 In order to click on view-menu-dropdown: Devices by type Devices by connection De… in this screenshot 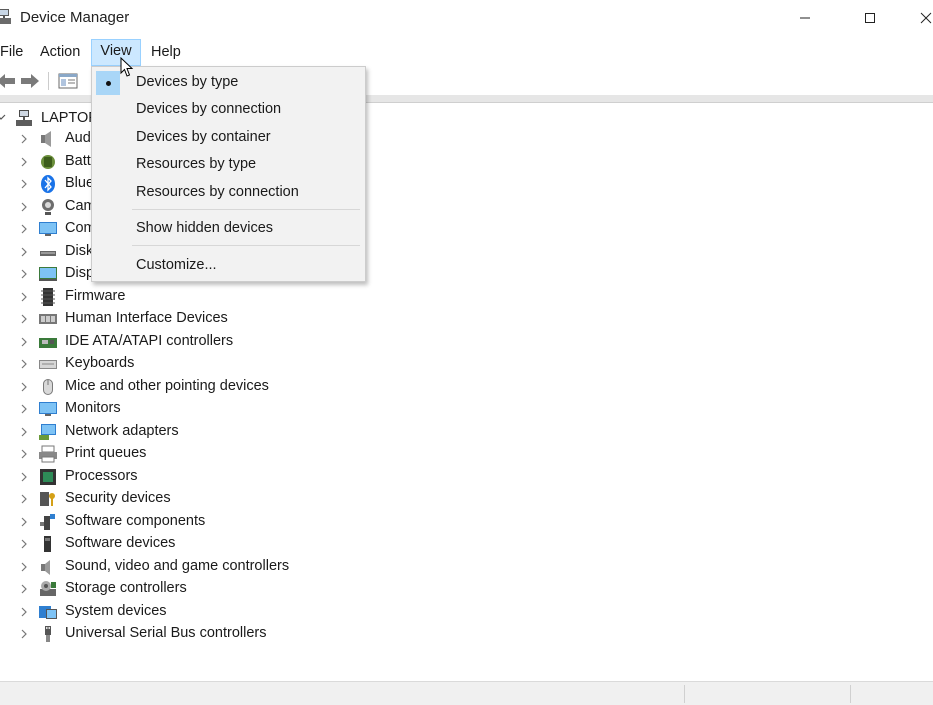, I will do `click(228, 174)`.